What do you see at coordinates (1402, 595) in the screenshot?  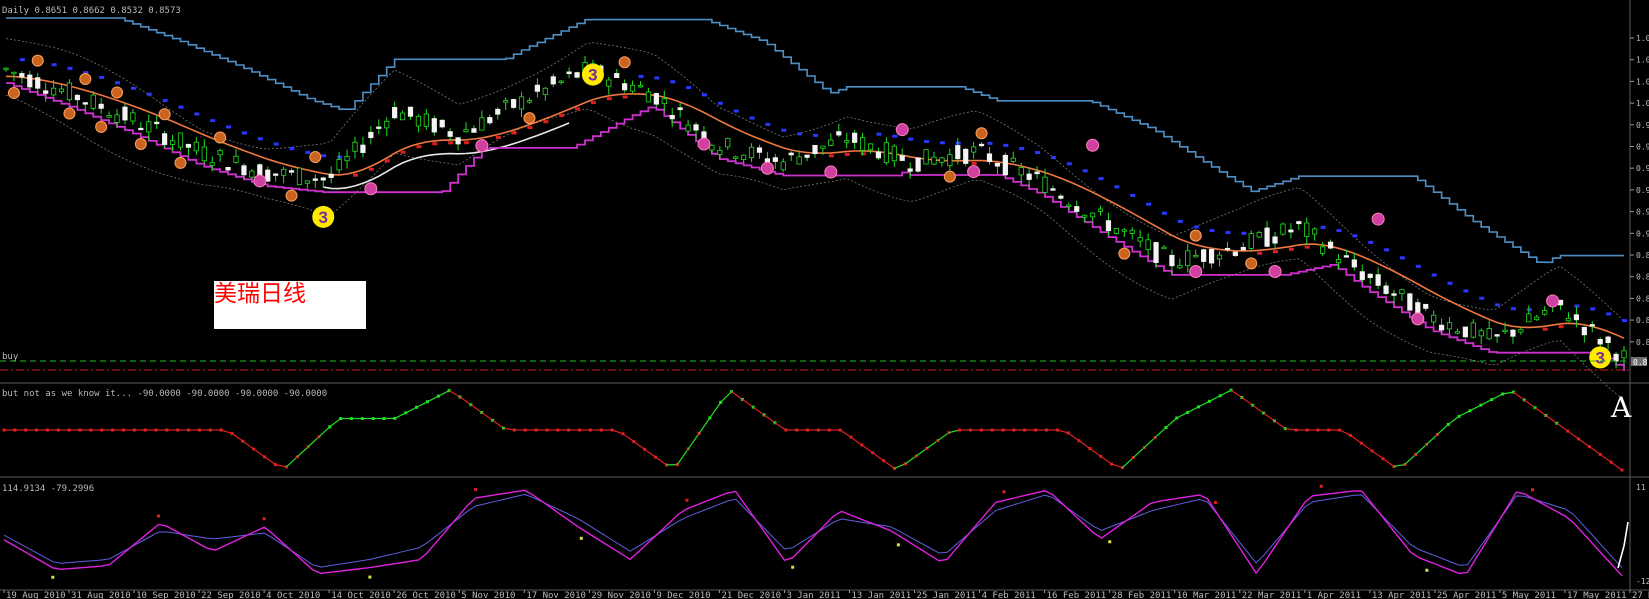 I see `date-tick-label: 13 Apr 2011` at bounding box center [1402, 595].